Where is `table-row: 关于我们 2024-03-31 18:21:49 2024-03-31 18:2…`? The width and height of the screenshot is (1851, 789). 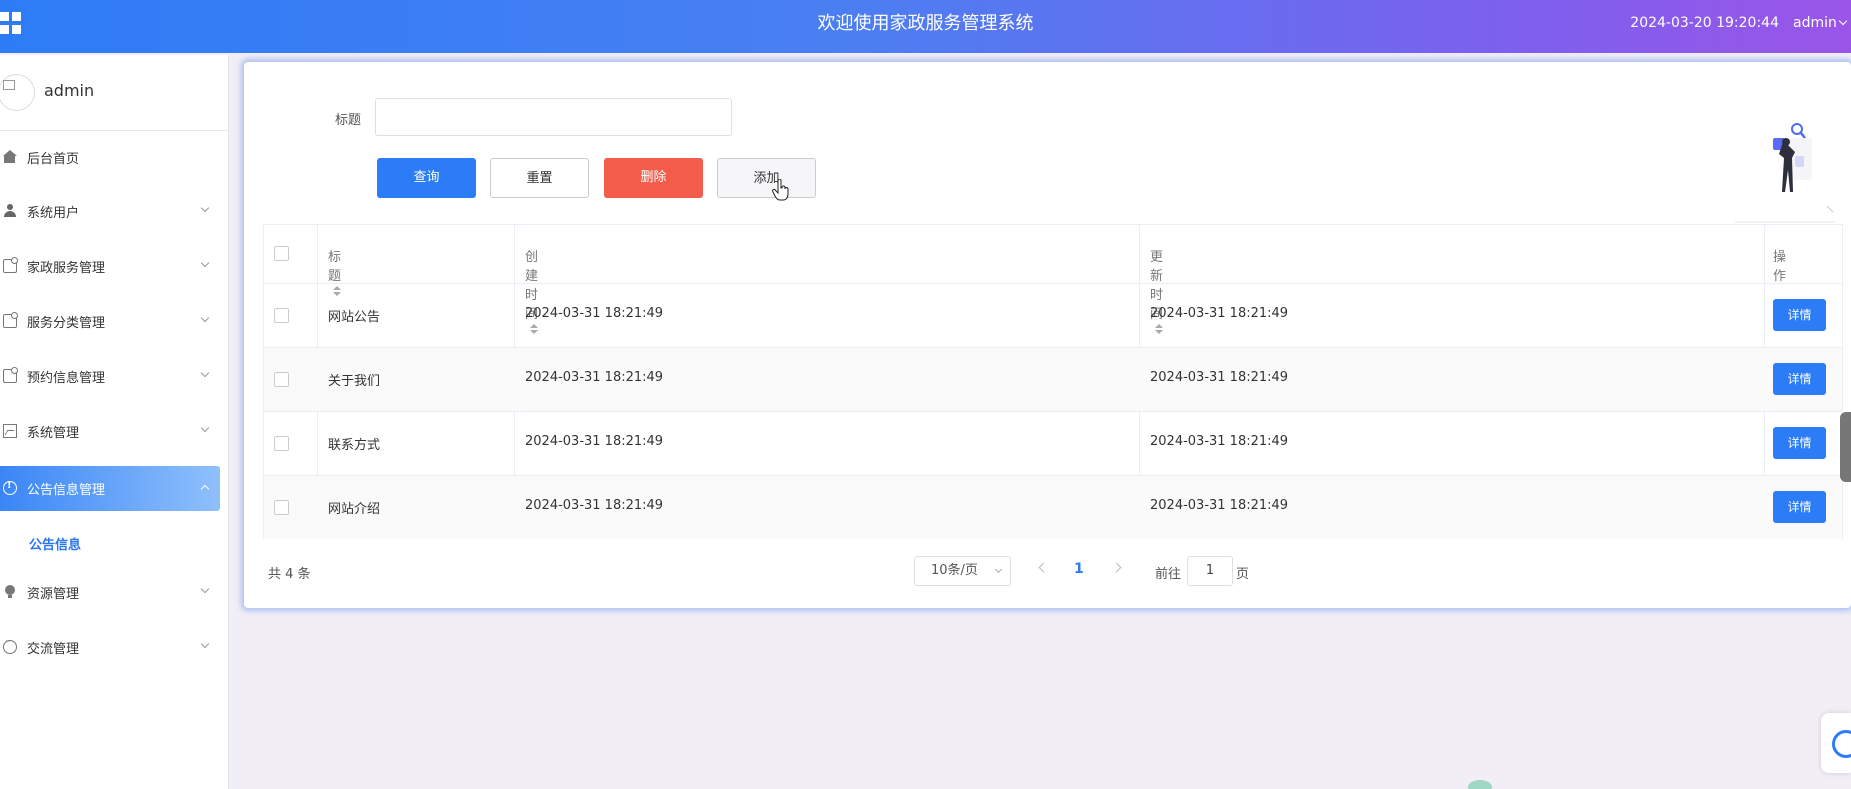
table-row: 关于我们 2024-03-31 18:21:49 2024-03-31 18:2… is located at coordinates (1053, 379).